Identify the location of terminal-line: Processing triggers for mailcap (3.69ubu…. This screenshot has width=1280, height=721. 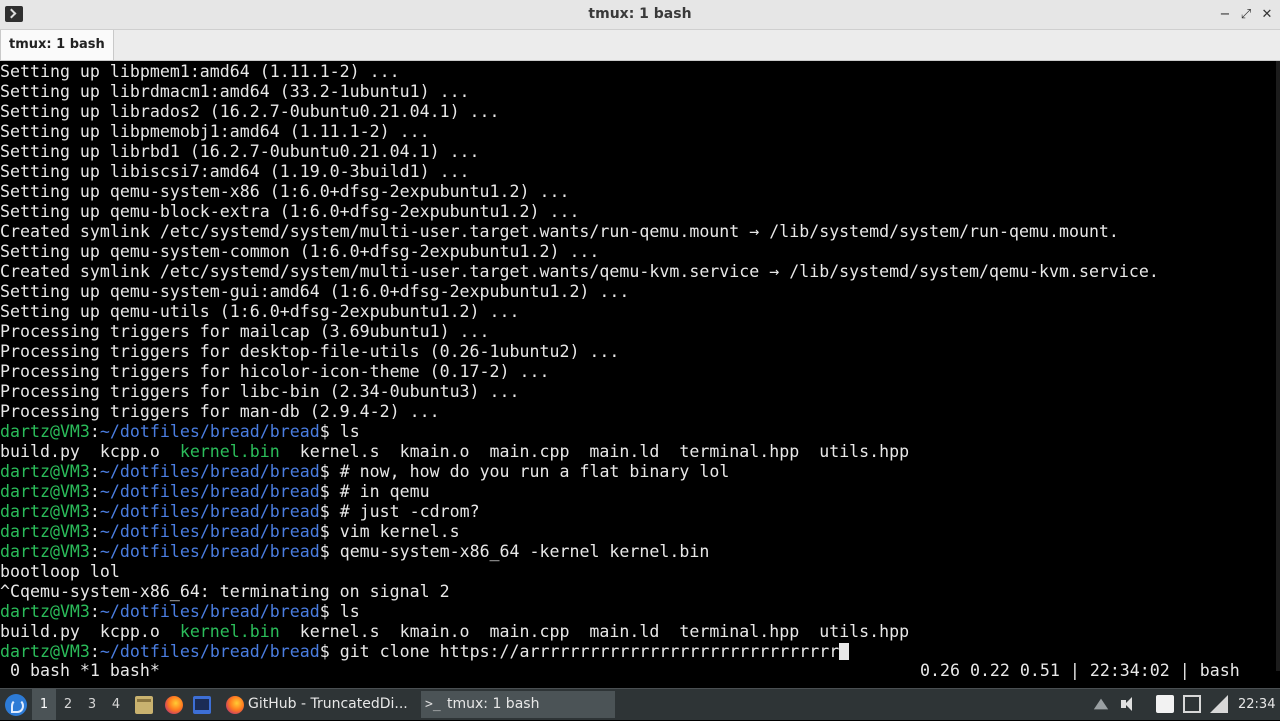
(579, 332).